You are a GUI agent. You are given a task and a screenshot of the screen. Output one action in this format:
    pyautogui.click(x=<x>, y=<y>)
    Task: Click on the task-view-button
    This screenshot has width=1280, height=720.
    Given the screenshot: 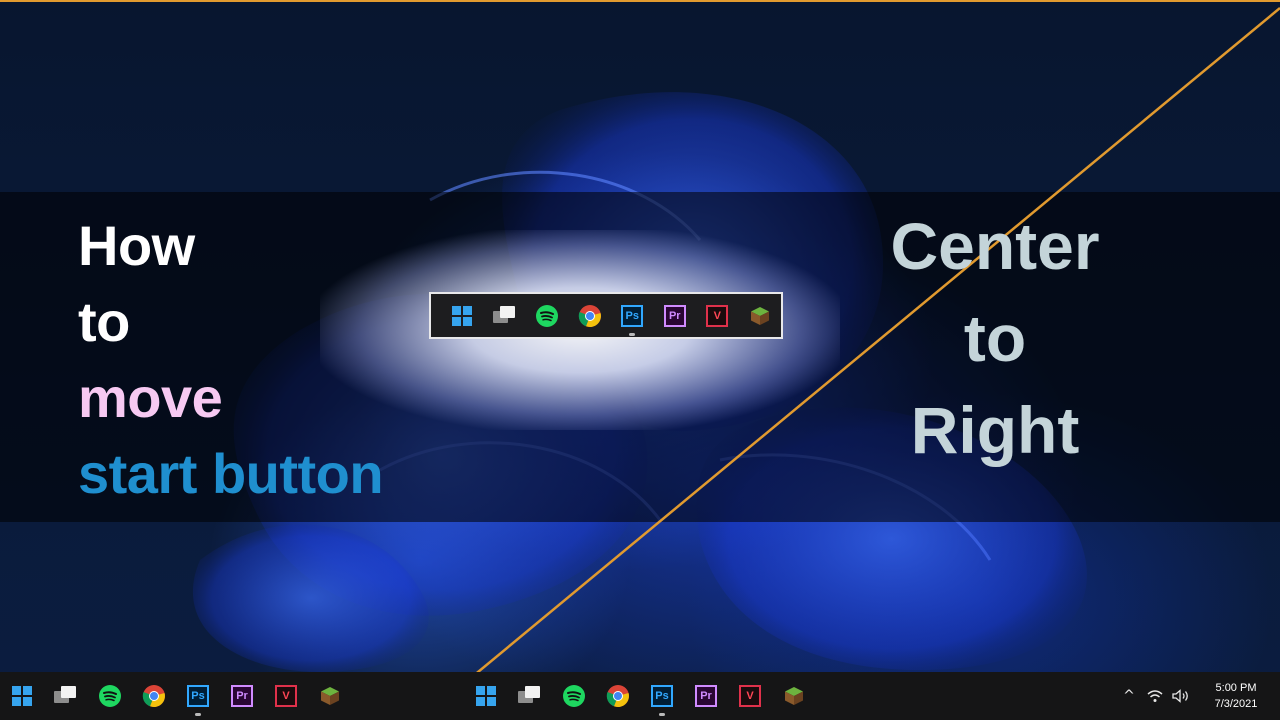 What is the action you would take?
    pyautogui.click(x=505, y=316)
    